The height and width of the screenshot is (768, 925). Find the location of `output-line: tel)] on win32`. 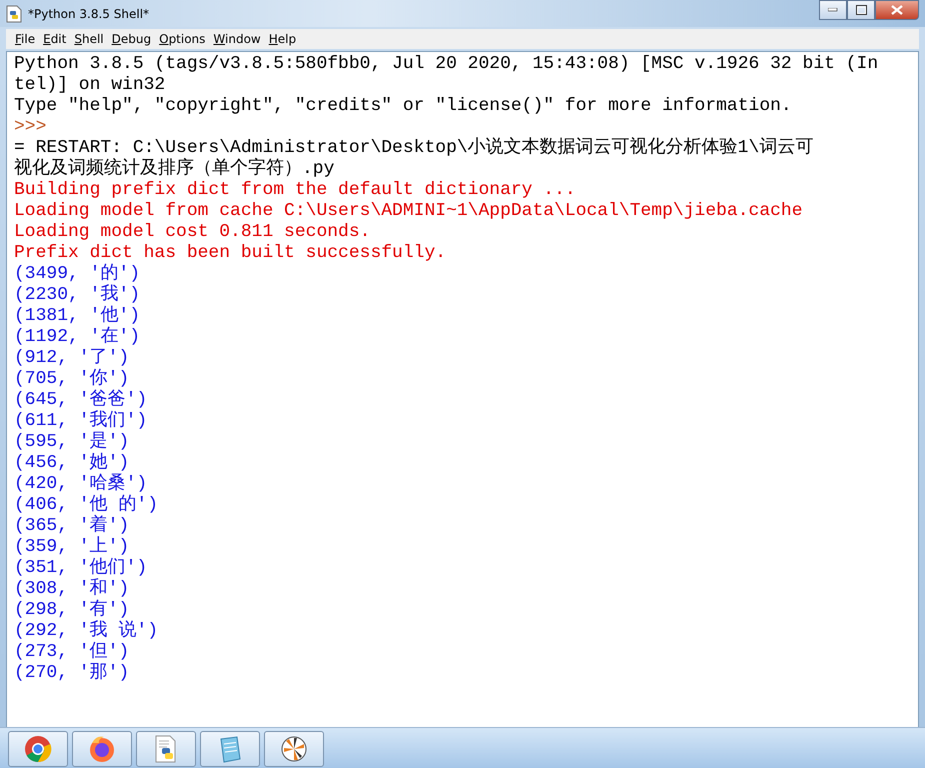

output-line: tel)] on win32 is located at coordinates (90, 85).